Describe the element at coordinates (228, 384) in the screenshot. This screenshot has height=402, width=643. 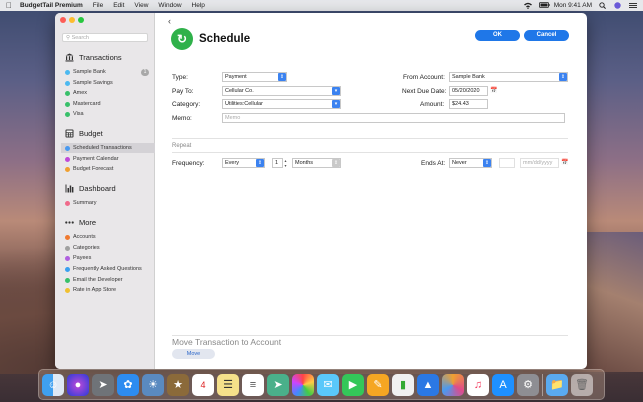
I see `notes-icon: ☰` at that location.